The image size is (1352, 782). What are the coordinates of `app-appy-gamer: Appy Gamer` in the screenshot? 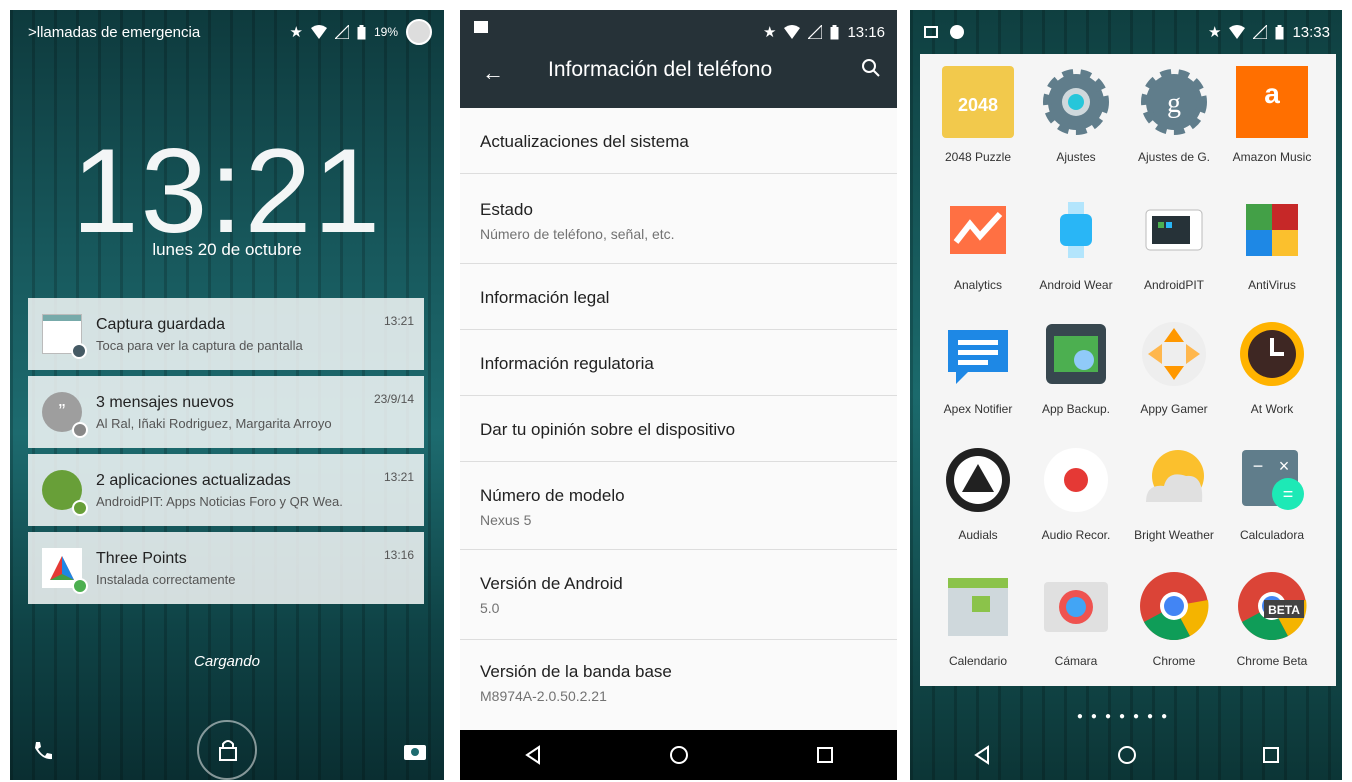 It's located at (1174, 367).